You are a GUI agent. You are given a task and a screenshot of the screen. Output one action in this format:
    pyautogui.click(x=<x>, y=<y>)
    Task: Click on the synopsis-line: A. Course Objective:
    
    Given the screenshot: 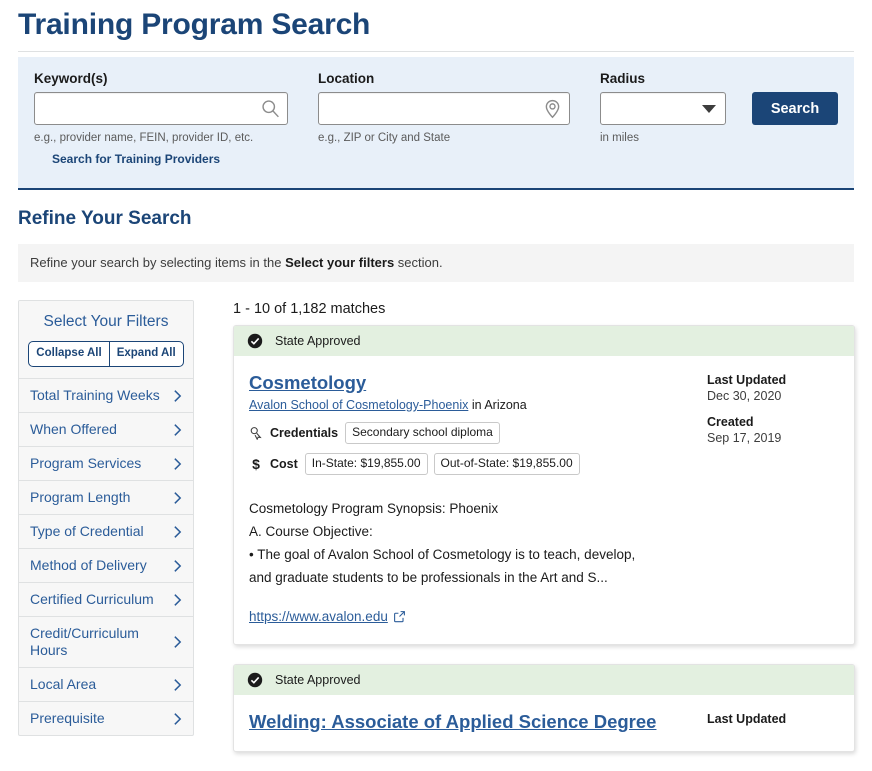 What is the action you would take?
    pyautogui.click(x=311, y=531)
    